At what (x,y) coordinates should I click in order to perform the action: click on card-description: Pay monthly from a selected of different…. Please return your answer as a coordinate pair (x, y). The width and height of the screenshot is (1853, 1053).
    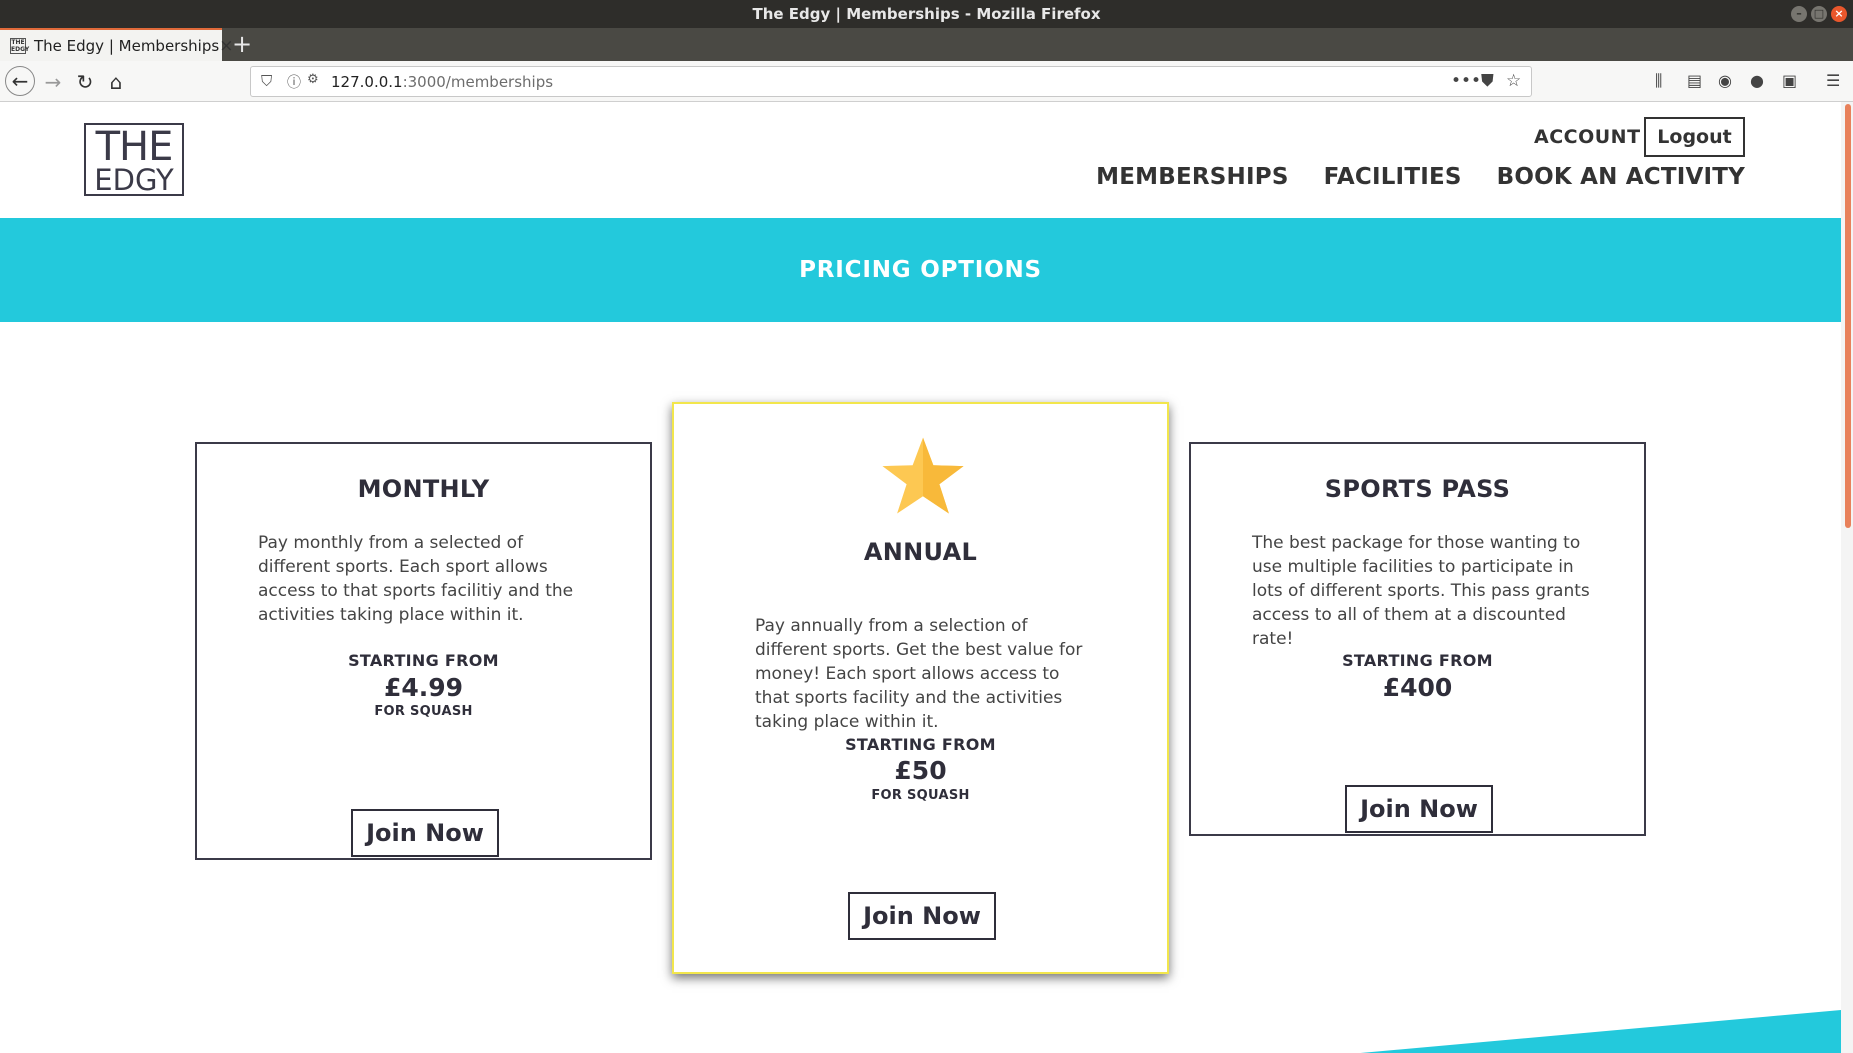
    Looking at the image, I should click on (416, 579).